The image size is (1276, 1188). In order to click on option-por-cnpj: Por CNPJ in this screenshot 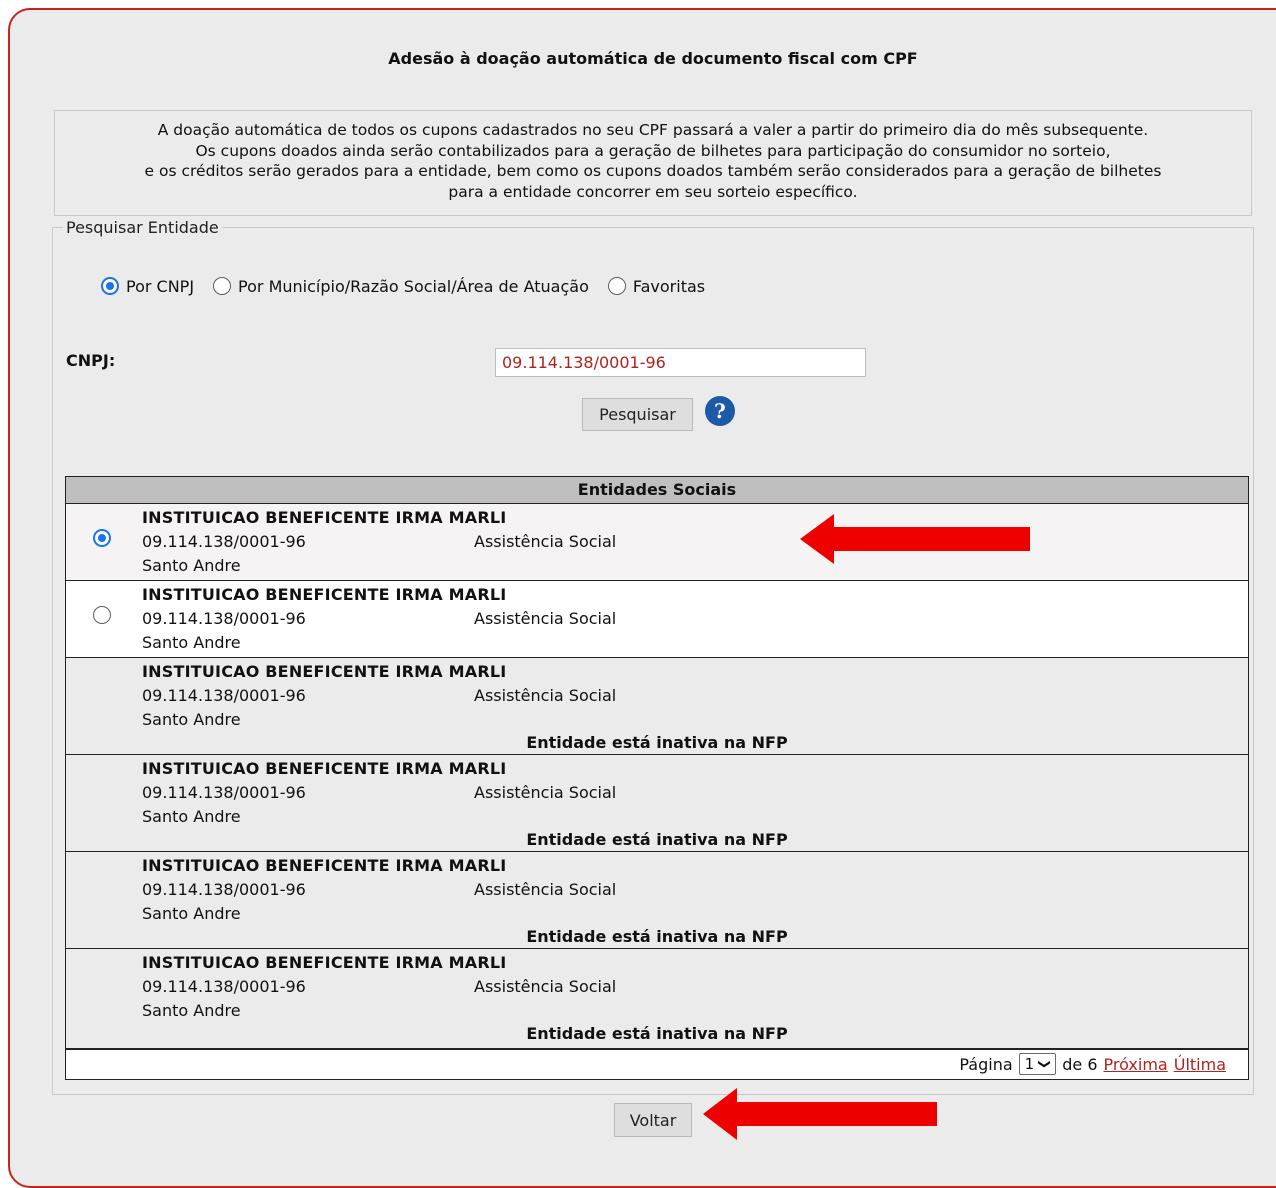, I will do `click(147, 286)`.